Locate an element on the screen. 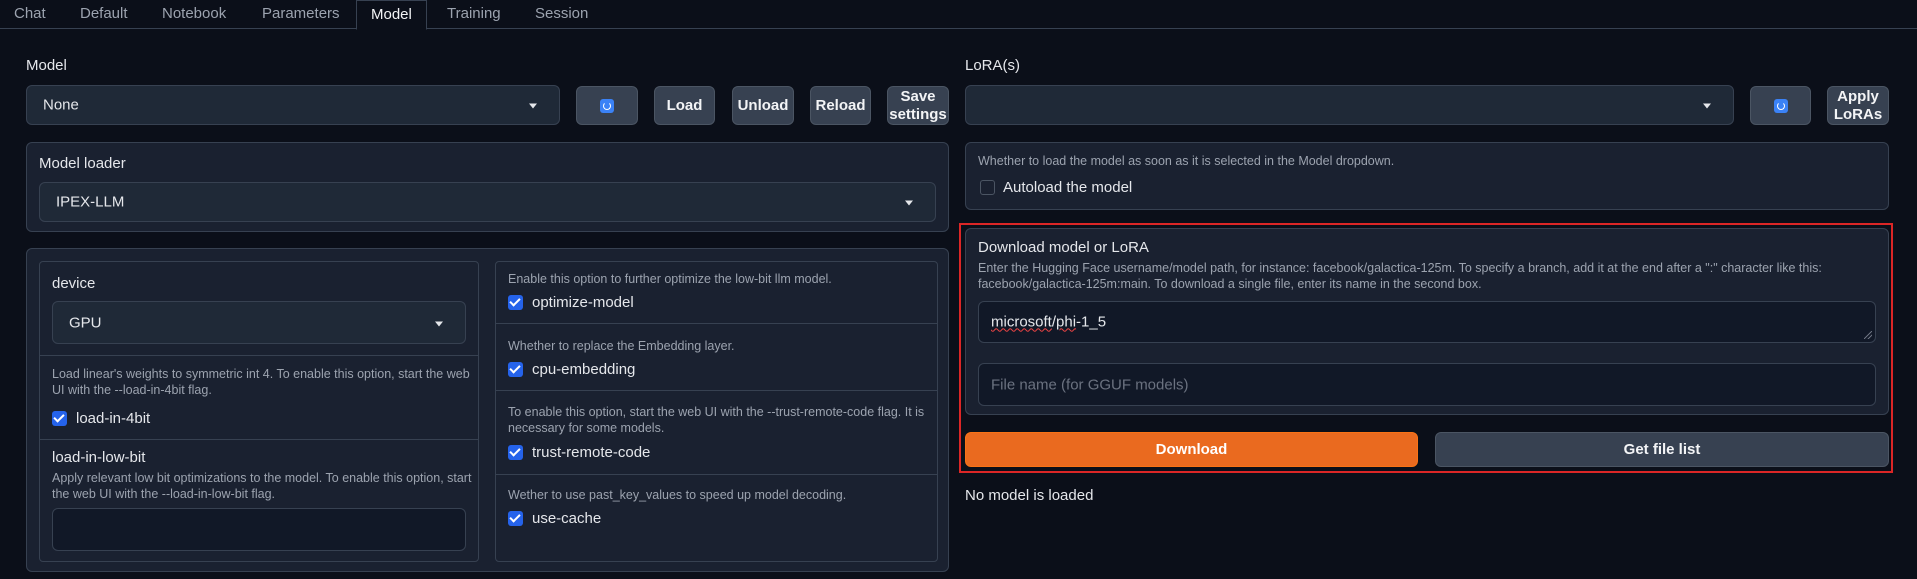  tab-parameters: Parameters is located at coordinates (301, 14).